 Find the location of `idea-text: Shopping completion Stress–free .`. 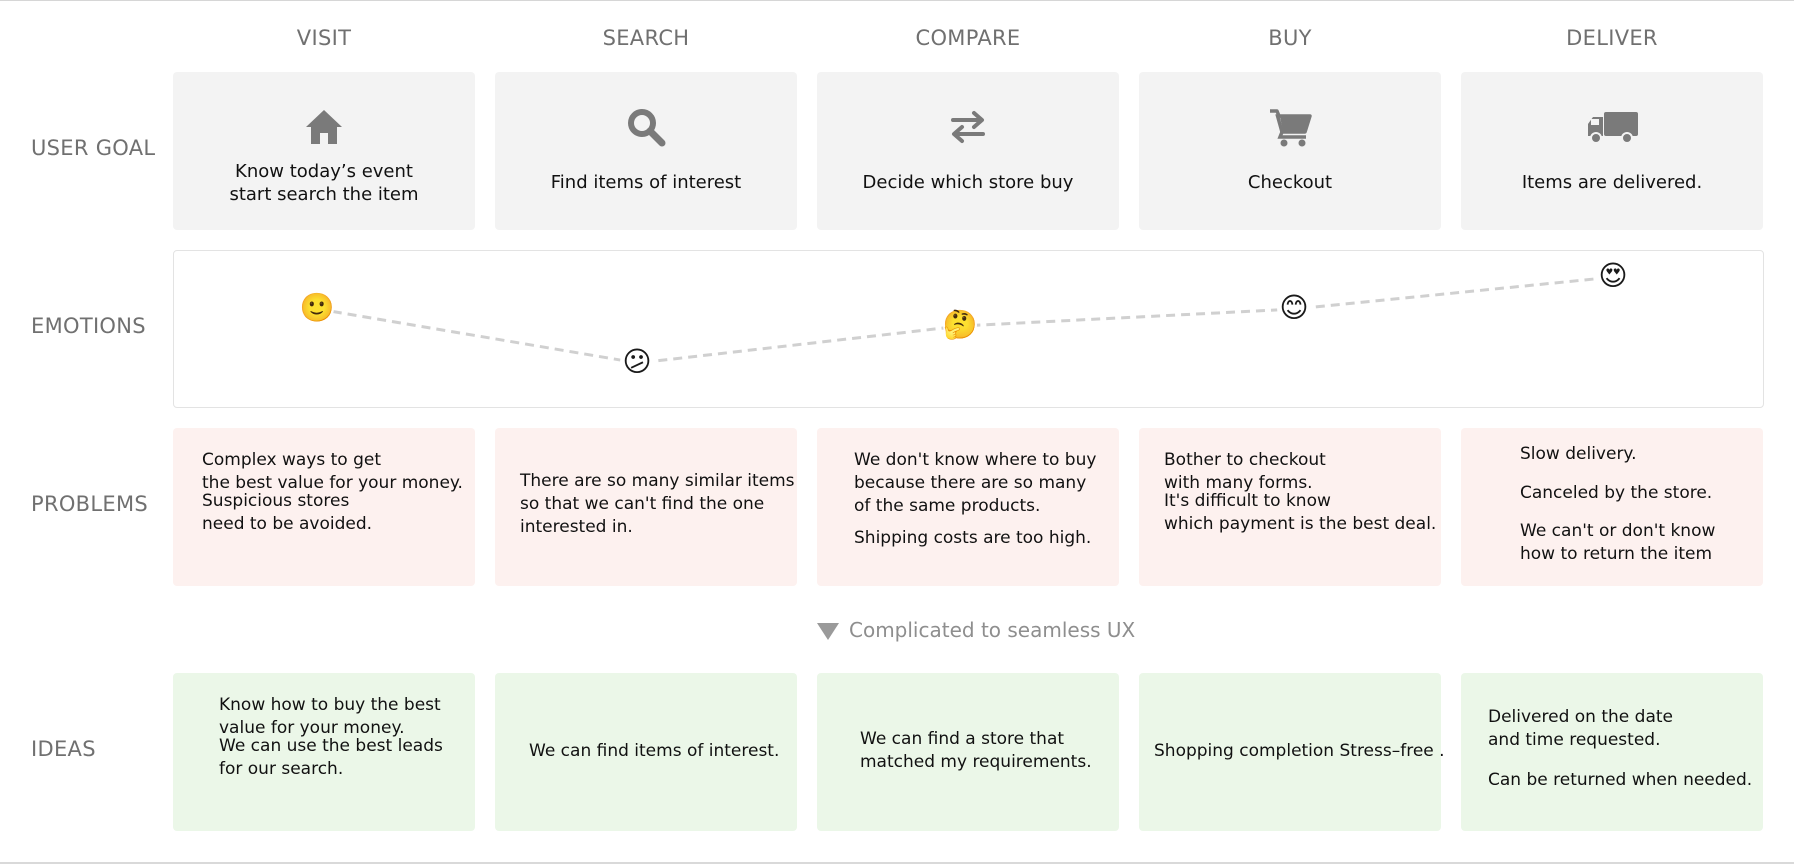

idea-text: Shopping completion Stress–free . is located at coordinates (1299, 751).